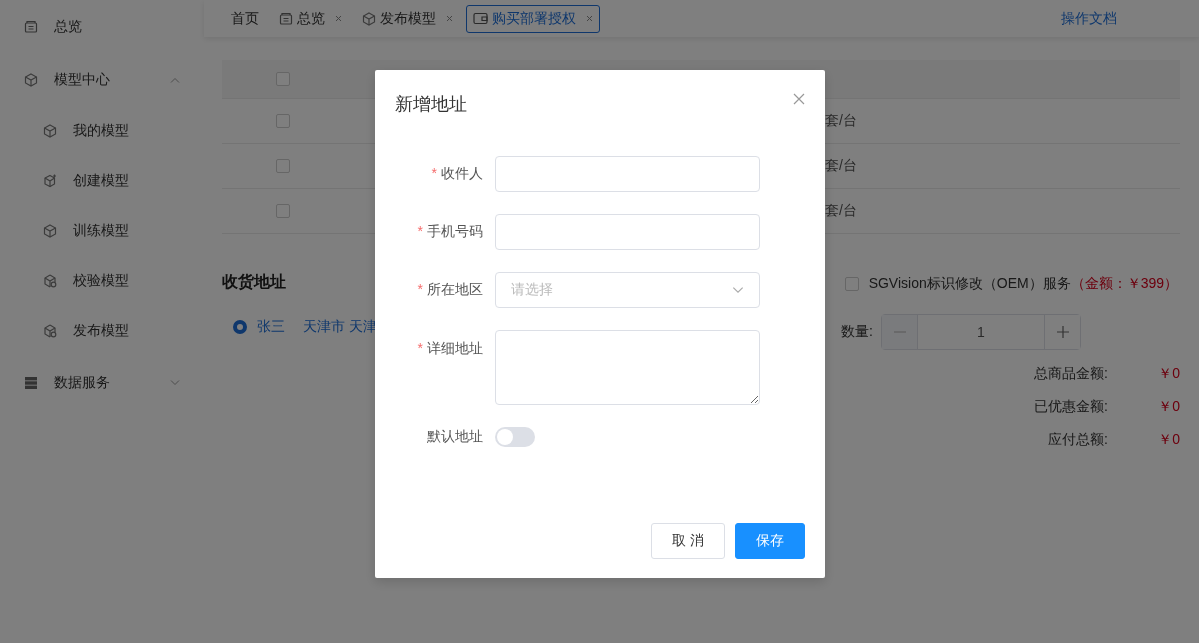 This screenshot has width=1199, height=643. What do you see at coordinates (50, 181) in the screenshot?
I see `cube-plus-icon` at bounding box center [50, 181].